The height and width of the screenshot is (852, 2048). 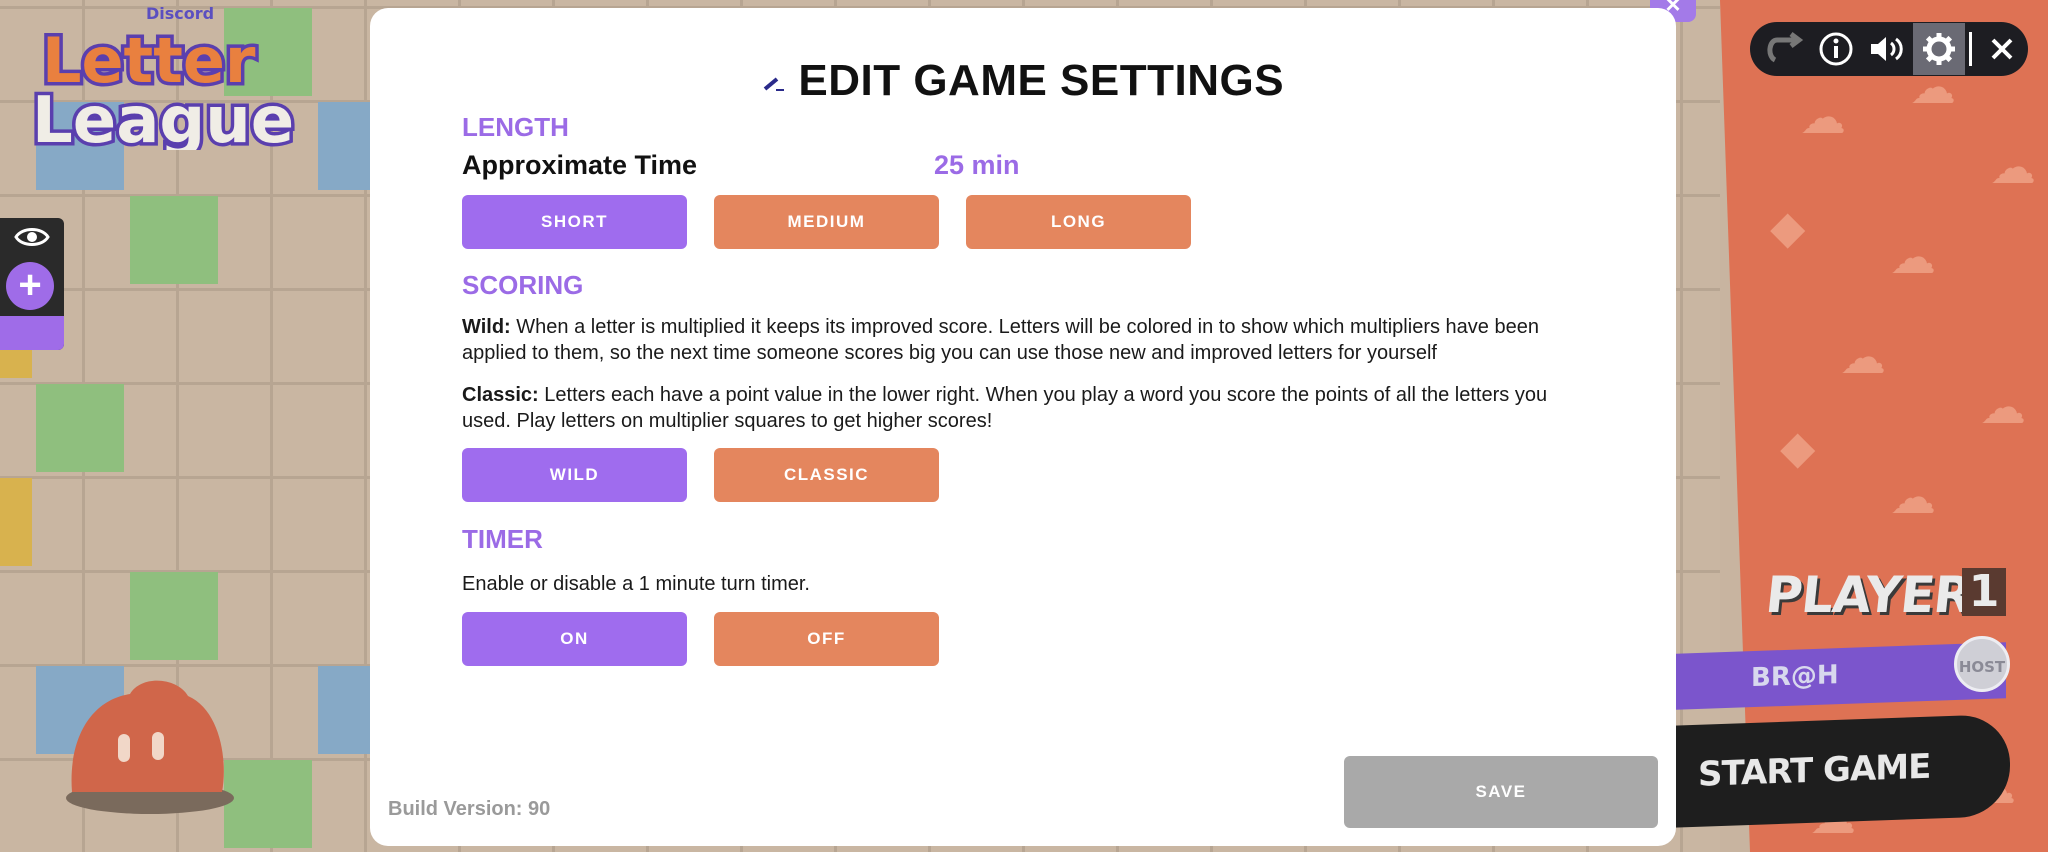 What do you see at coordinates (486, 327) in the screenshot?
I see `wild-term: Wild:` at bounding box center [486, 327].